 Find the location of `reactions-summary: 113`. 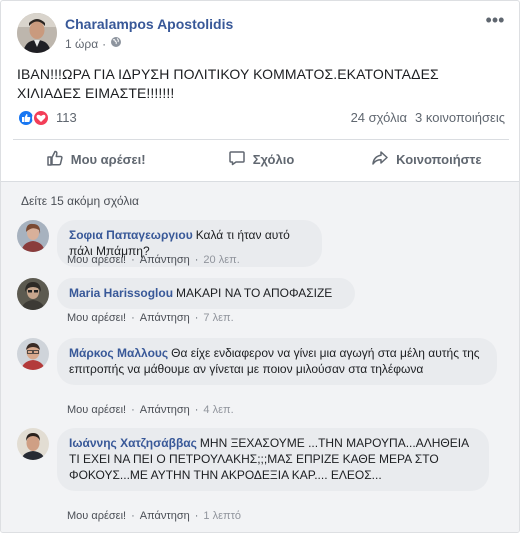

reactions-summary: 113 is located at coordinates (47, 118).